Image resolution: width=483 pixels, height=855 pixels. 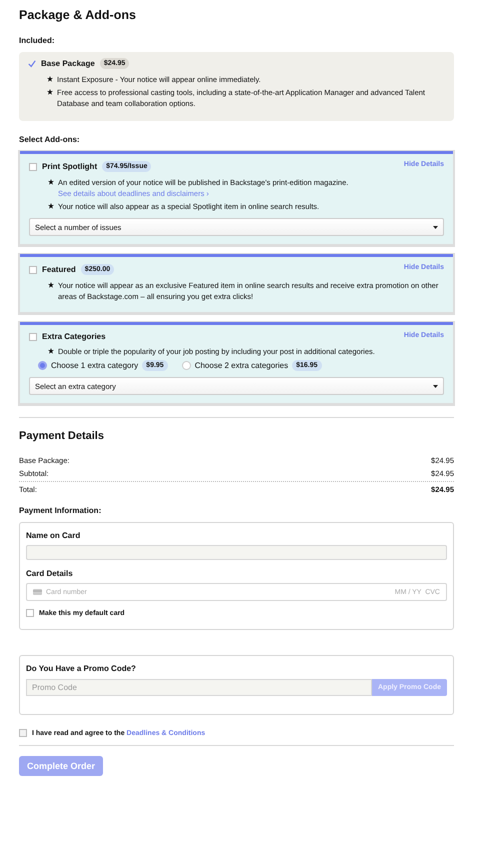 What do you see at coordinates (78, 15) in the screenshot?
I see `section-title: Package & Add-ons` at bounding box center [78, 15].